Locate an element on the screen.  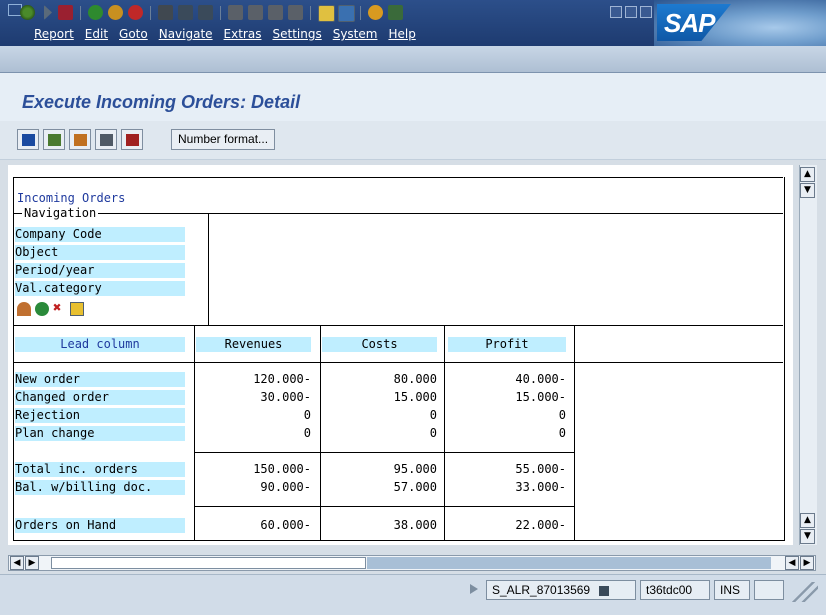
menu-system: System is located at coordinates (355, 34).